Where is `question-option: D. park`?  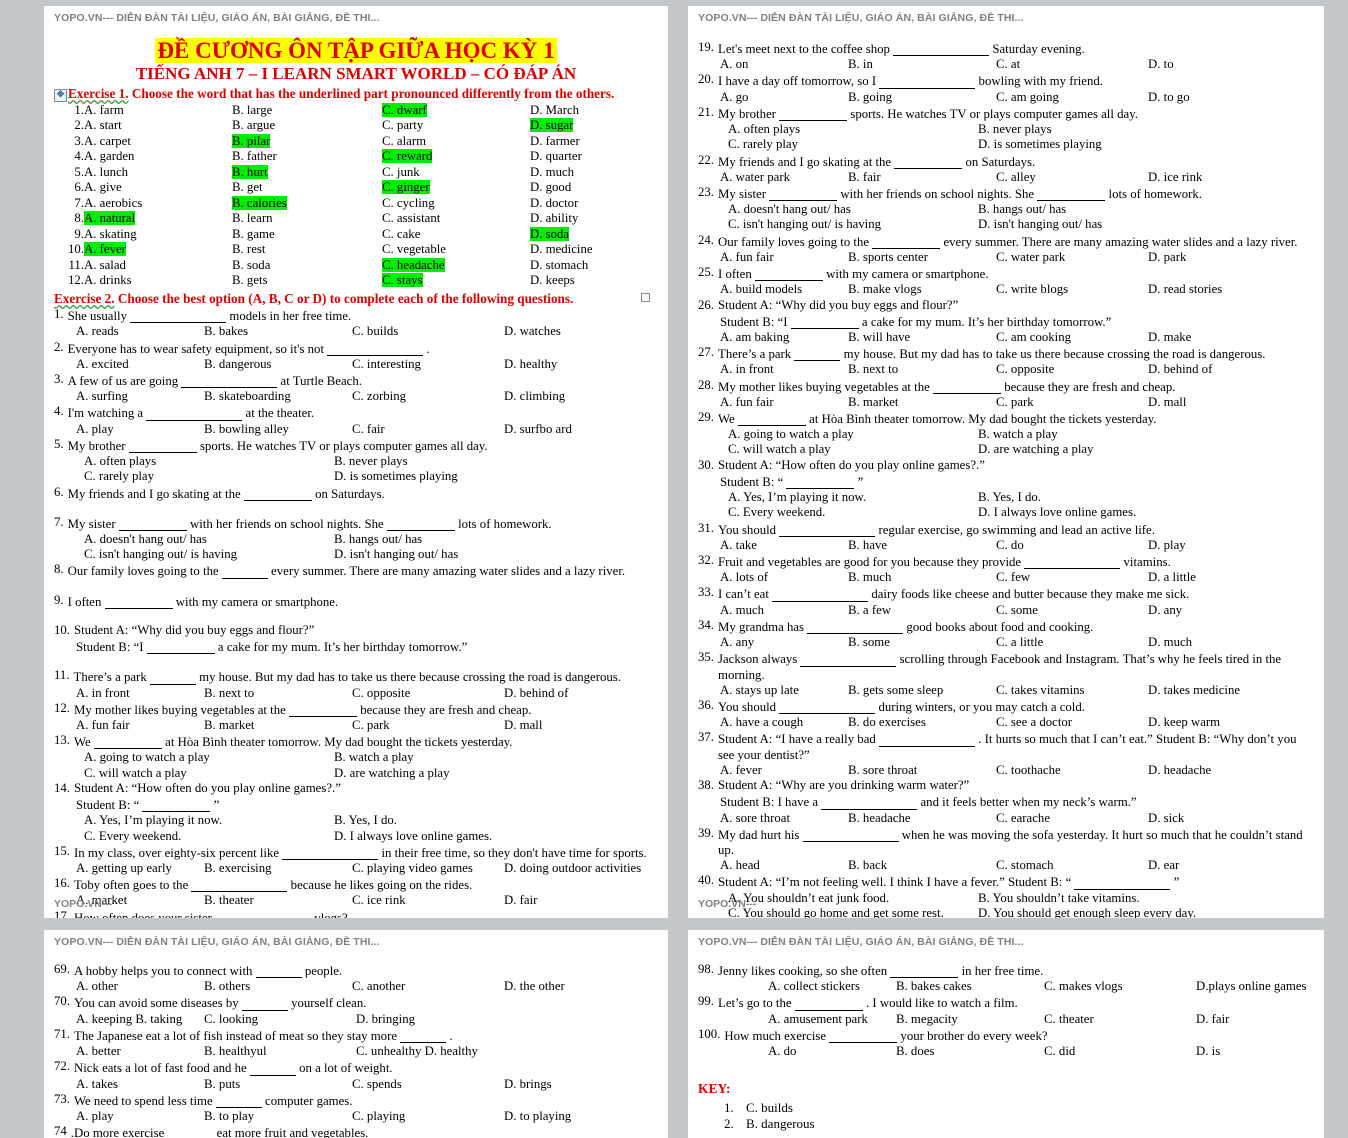 question-option: D. park is located at coordinates (1231, 257).